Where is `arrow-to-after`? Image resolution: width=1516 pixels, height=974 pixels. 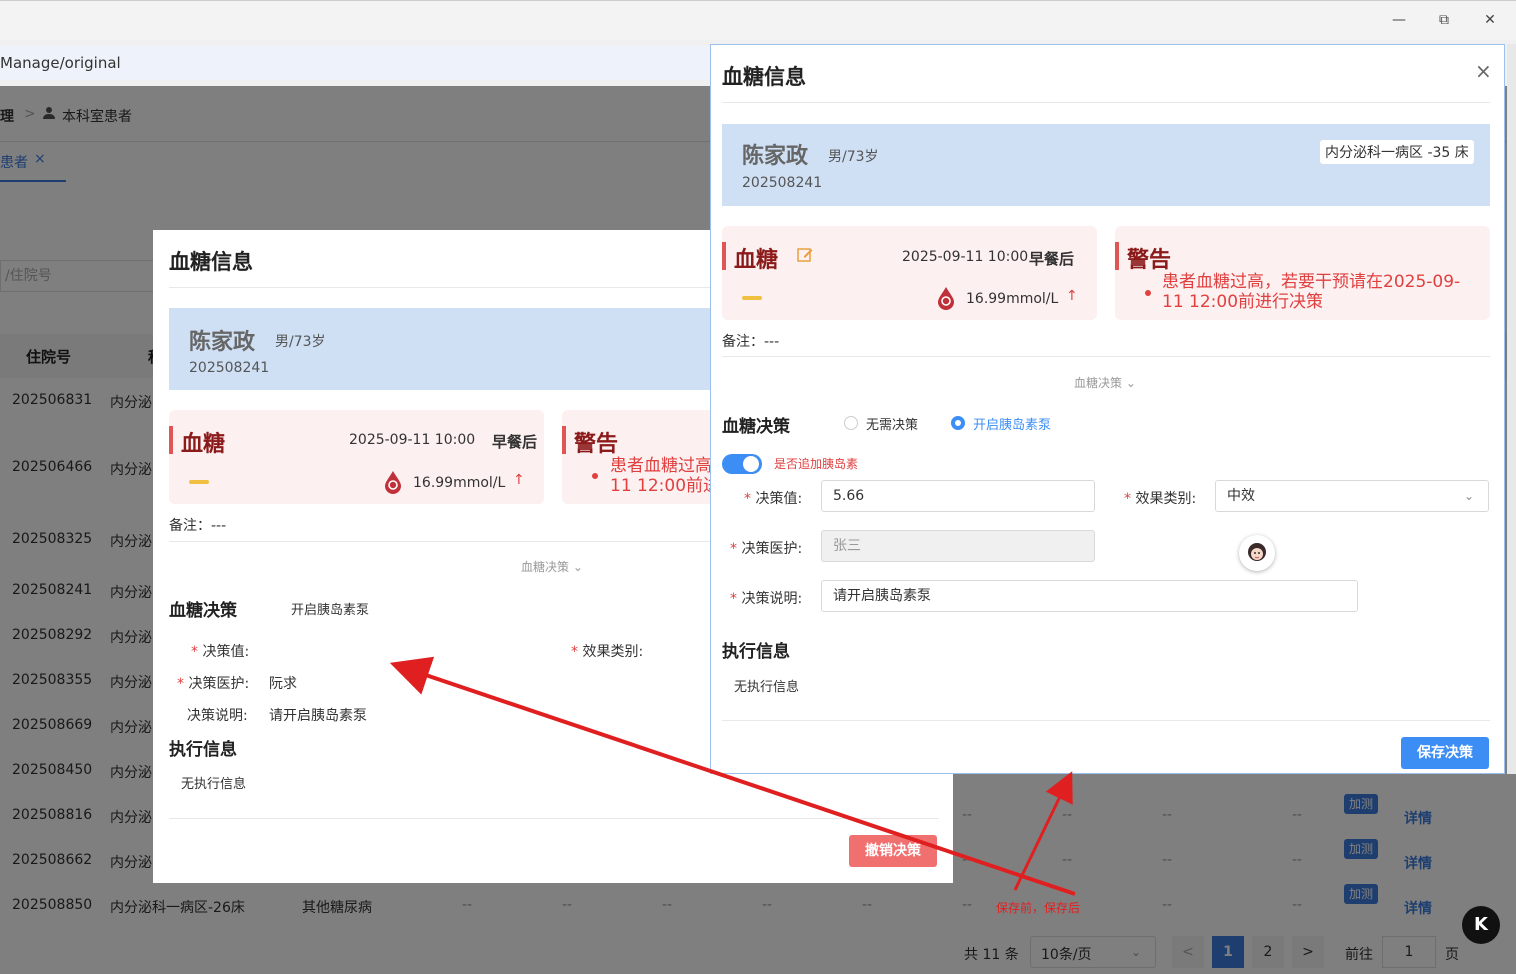 arrow-to-after is located at coordinates (732, 776).